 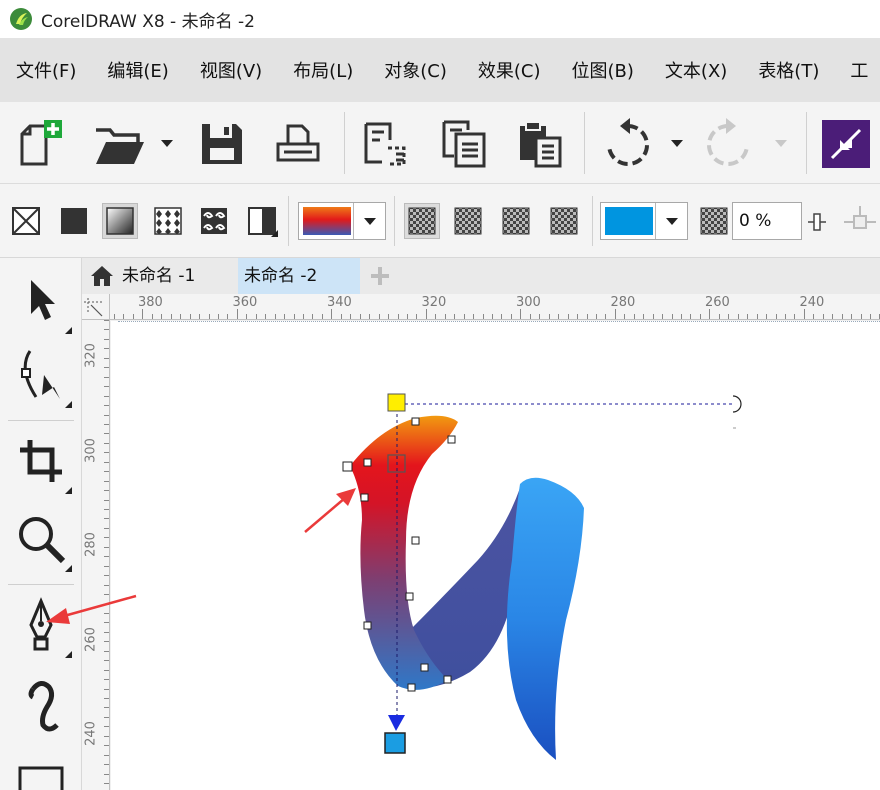 What do you see at coordinates (41, 375) in the screenshot?
I see `shape-tool` at bounding box center [41, 375].